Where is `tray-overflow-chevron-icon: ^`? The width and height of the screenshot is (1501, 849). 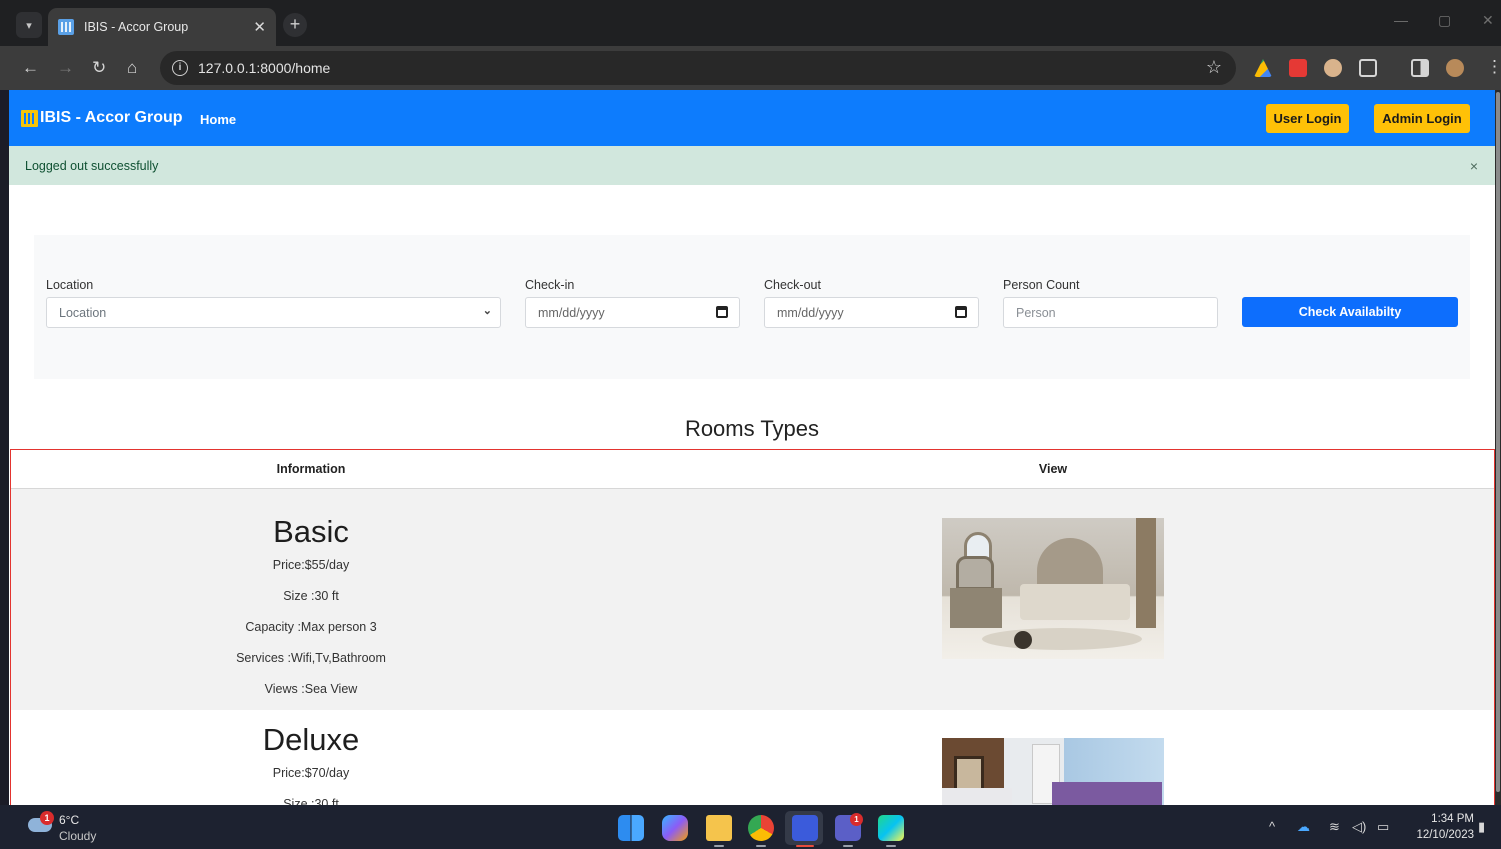 tray-overflow-chevron-icon: ^ is located at coordinates (1272, 826).